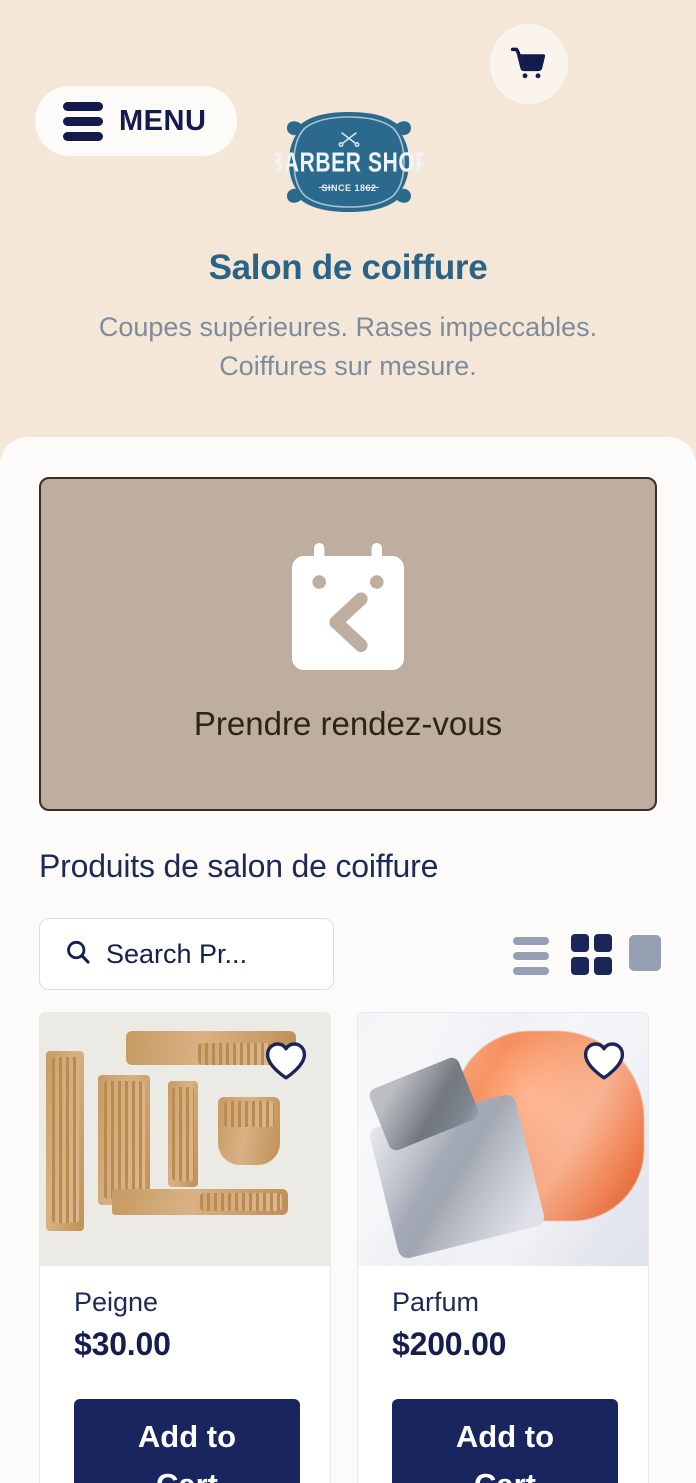 This screenshot has height=1483, width=696. I want to click on shopping-cart-icon, so click(529, 64).